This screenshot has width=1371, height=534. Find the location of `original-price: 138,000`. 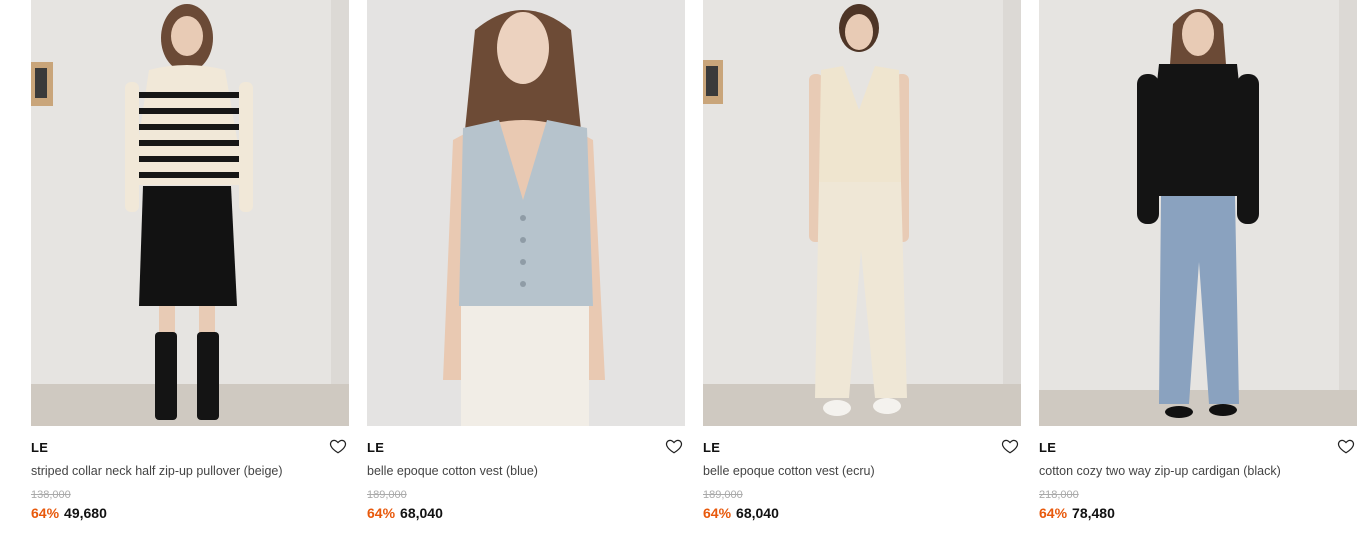

original-price: 138,000 is located at coordinates (51, 495).